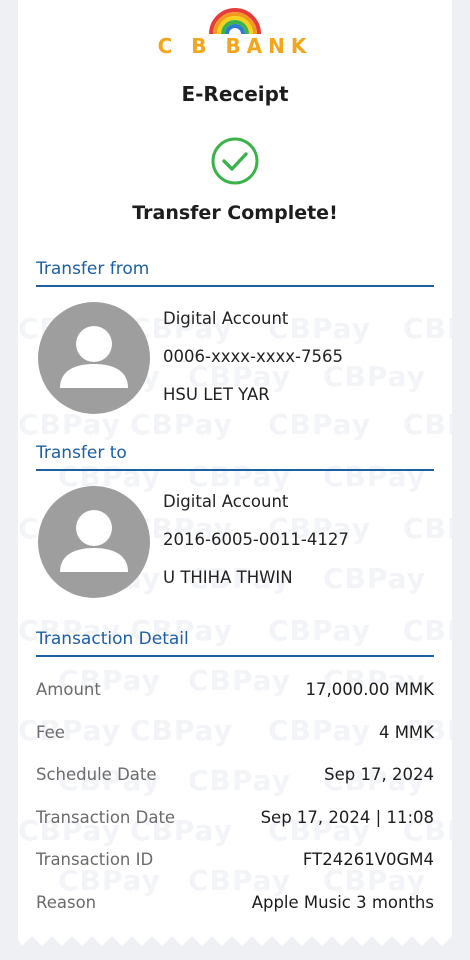  What do you see at coordinates (235, 213) in the screenshot?
I see `status-text: Transfer Complete!` at bounding box center [235, 213].